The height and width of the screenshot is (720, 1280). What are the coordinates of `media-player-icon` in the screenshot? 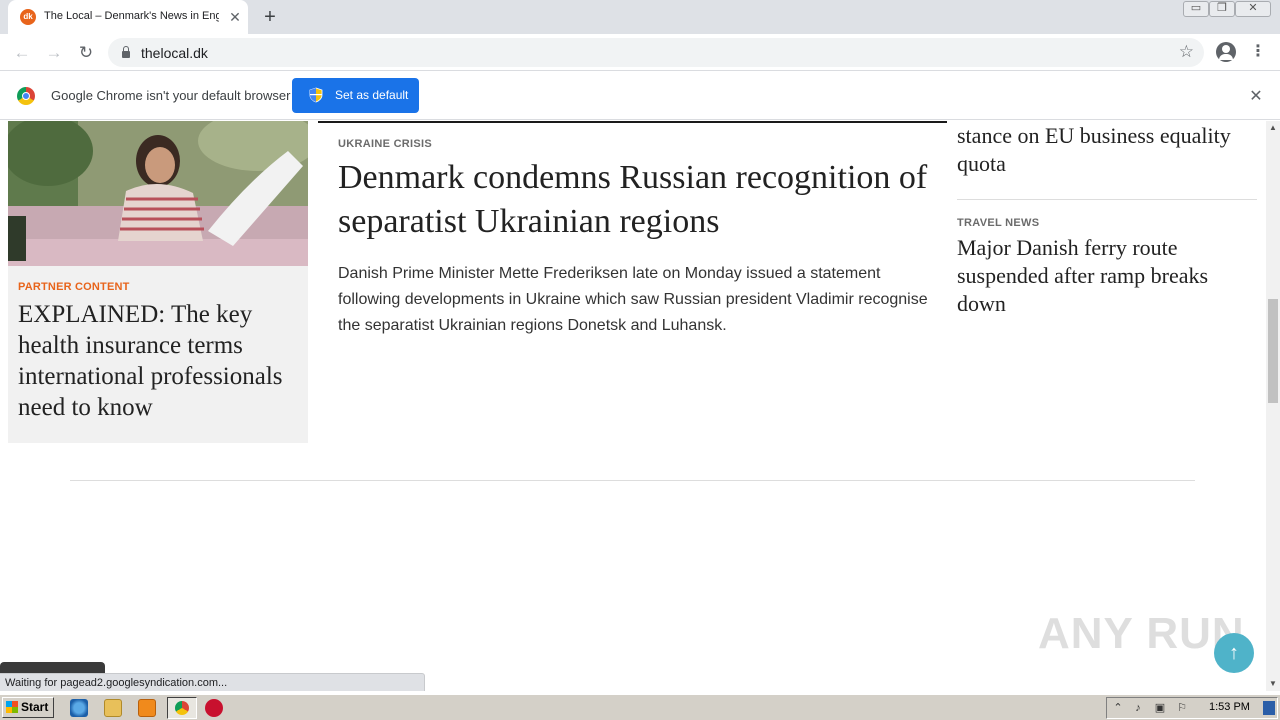 It's located at (147, 708).